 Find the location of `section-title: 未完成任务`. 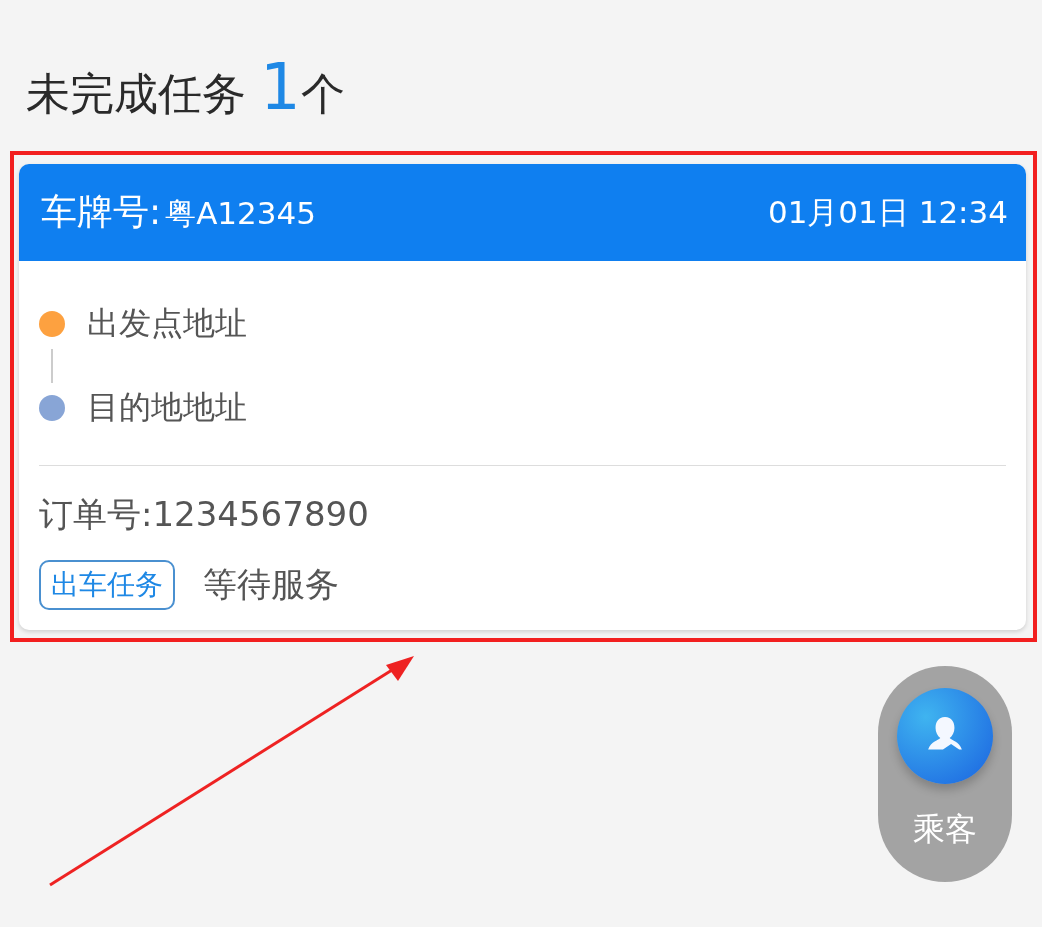

section-title: 未完成任务 is located at coordinates (136, 94).